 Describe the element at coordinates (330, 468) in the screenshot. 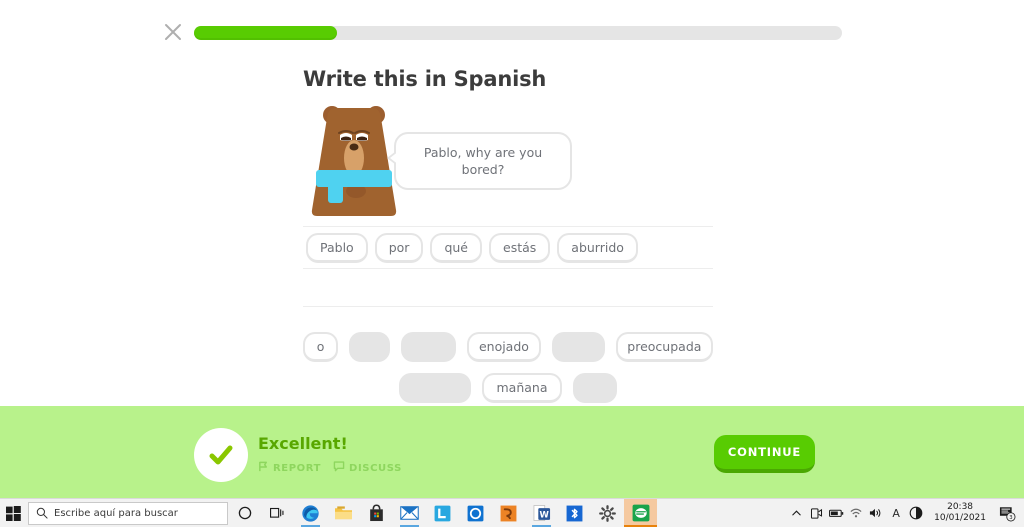

I see `feedback-links: REPORT DISCUSS` at that location.